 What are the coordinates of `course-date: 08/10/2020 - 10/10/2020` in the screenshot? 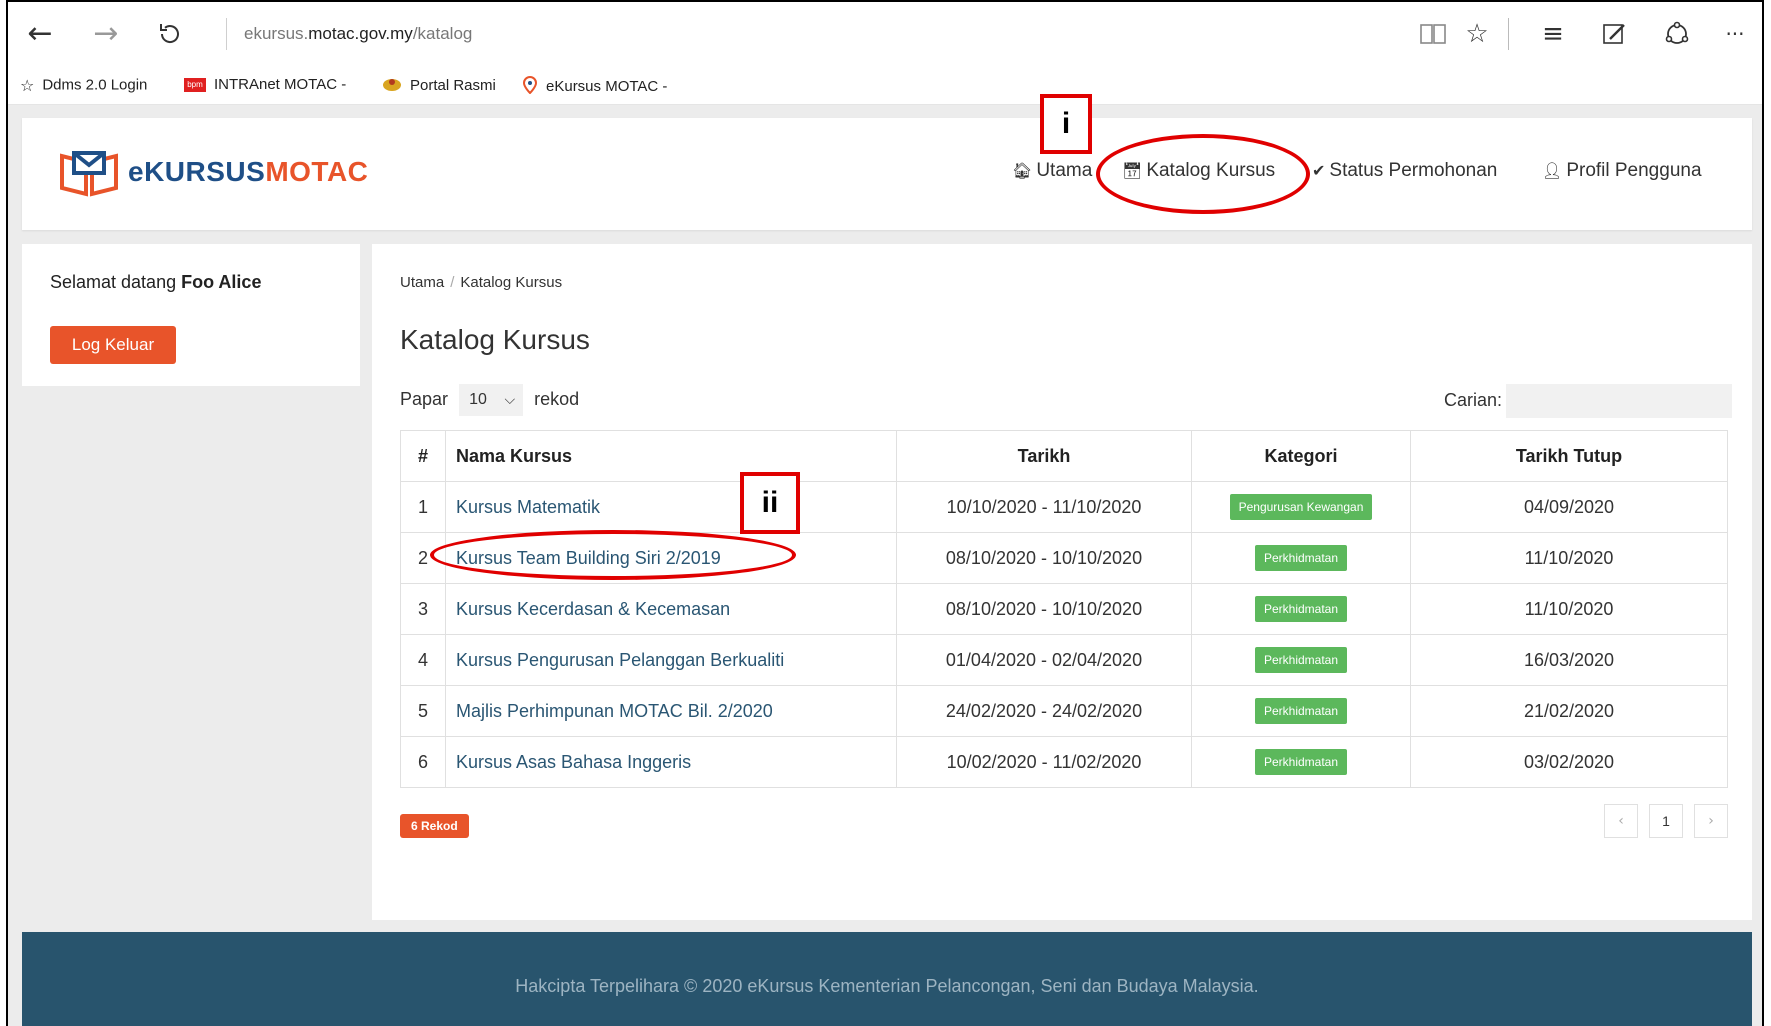 It's located at (1044, 609).